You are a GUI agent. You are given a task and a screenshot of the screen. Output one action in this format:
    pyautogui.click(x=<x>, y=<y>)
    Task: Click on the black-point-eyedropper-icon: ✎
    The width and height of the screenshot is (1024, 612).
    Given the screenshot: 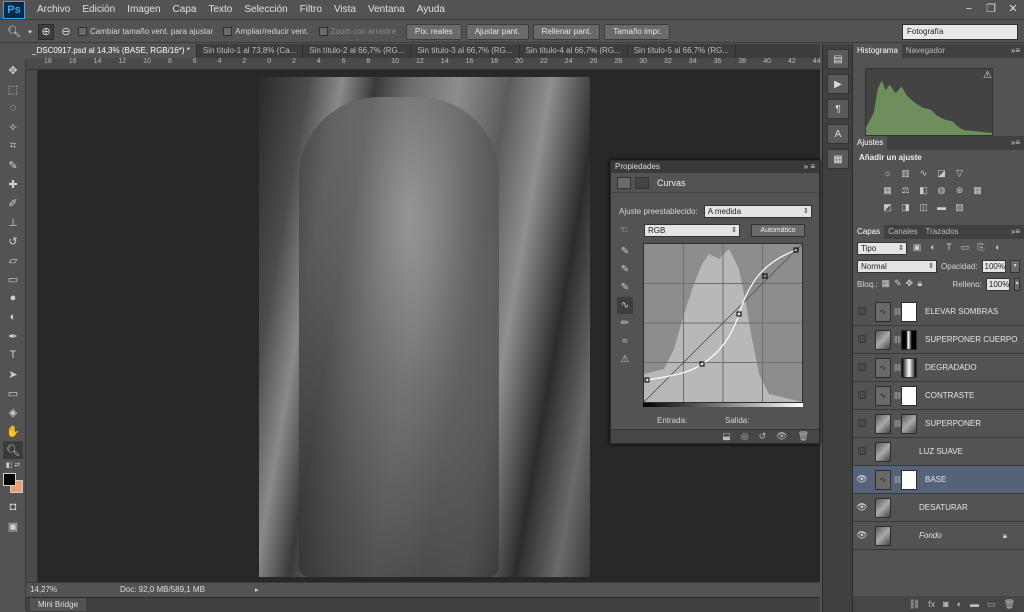 What is the action you would take?
    pyautogui.click(x=625, y=251)
    